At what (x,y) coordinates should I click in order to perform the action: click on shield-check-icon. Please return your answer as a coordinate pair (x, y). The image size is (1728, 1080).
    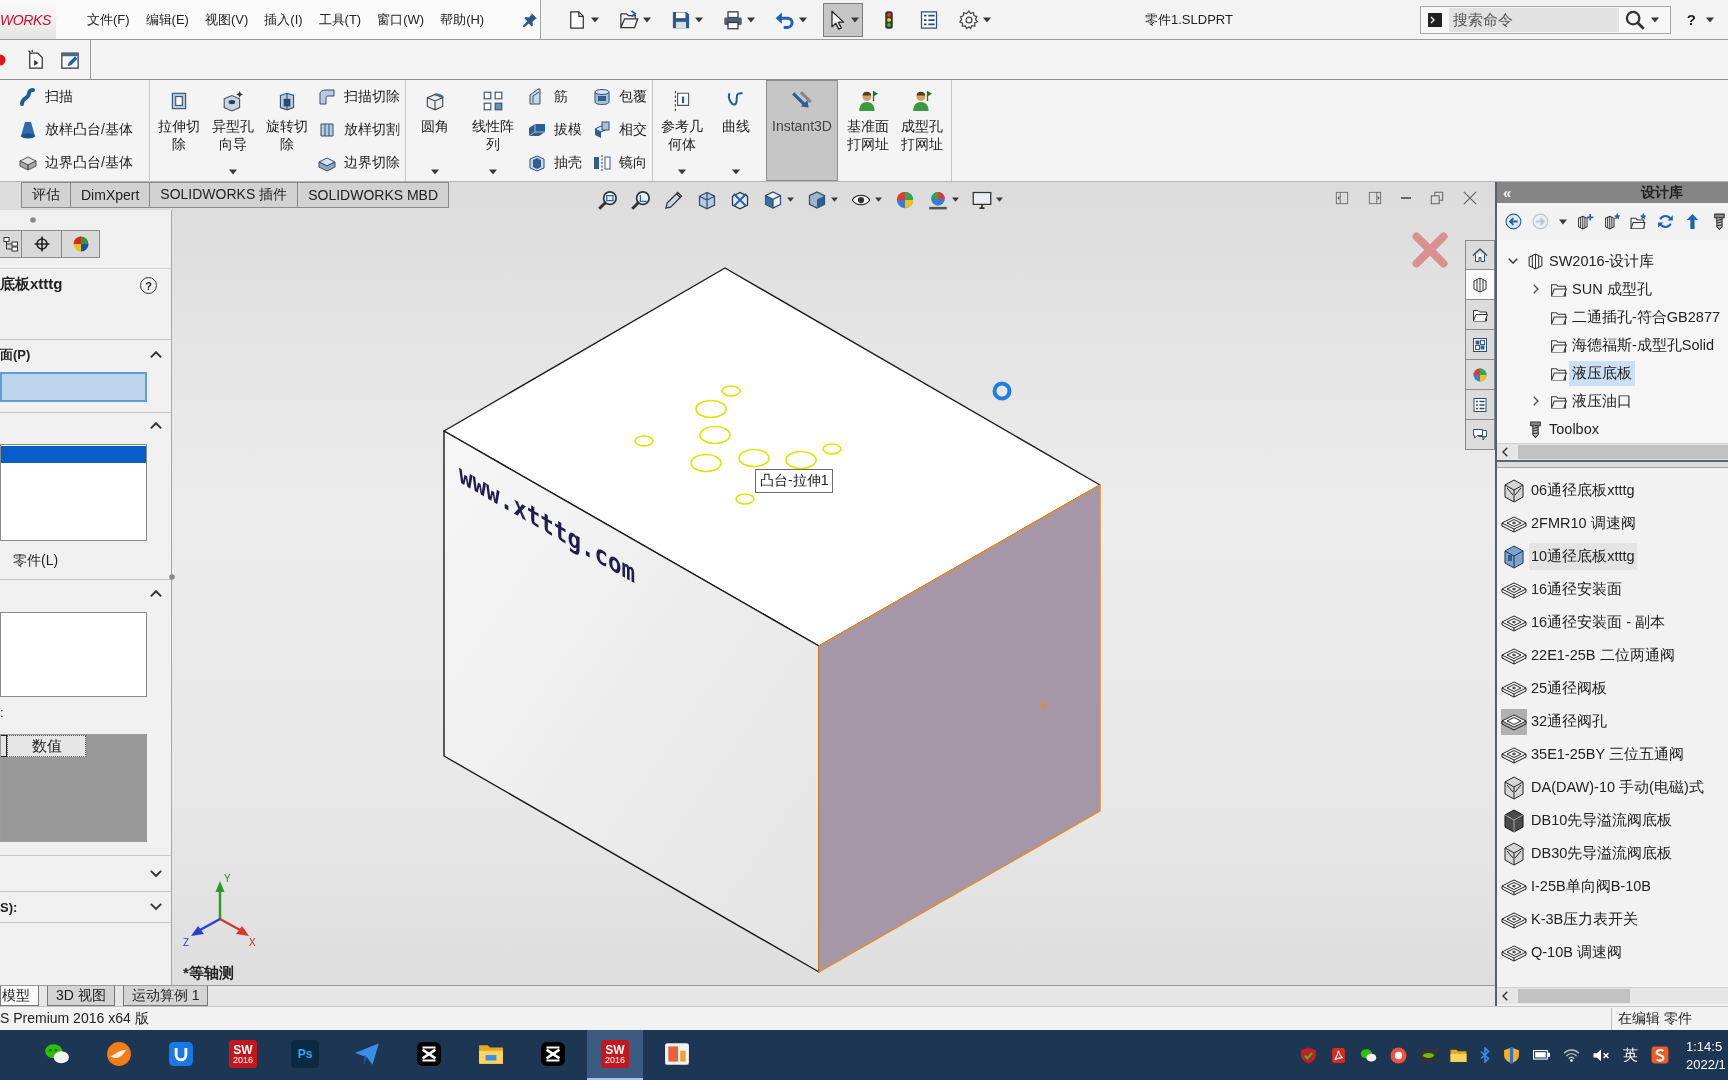
    Looking at the image, I should click on (1308, 1055).